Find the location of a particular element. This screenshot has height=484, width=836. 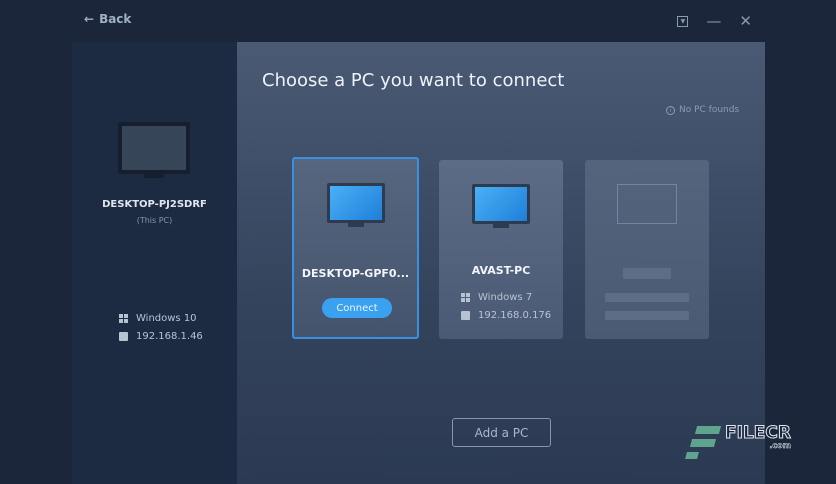

watermark-logo: FILECR .com is located at coordinates (738, 442).